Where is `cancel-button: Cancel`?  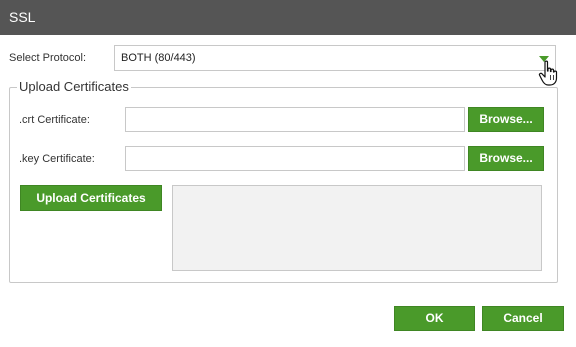
cancel-button: Cancel is located at coordinates (523, 318).